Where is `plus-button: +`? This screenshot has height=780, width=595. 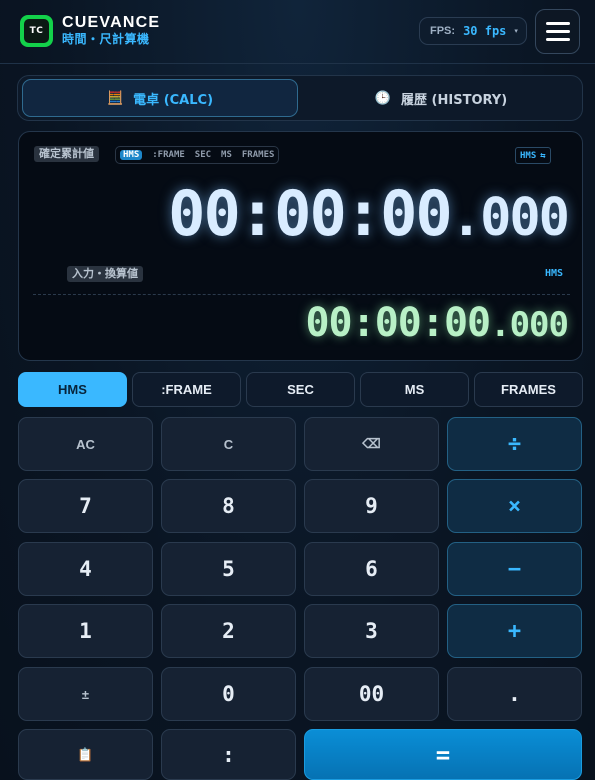
plus-button: + is located at coordinates (514, 631).